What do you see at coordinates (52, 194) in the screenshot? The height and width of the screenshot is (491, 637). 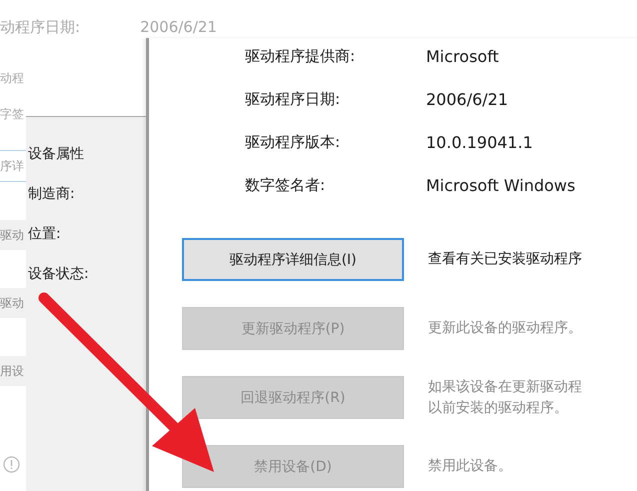 I see `field-label: 制造商:` at bounding box center [52, 194].